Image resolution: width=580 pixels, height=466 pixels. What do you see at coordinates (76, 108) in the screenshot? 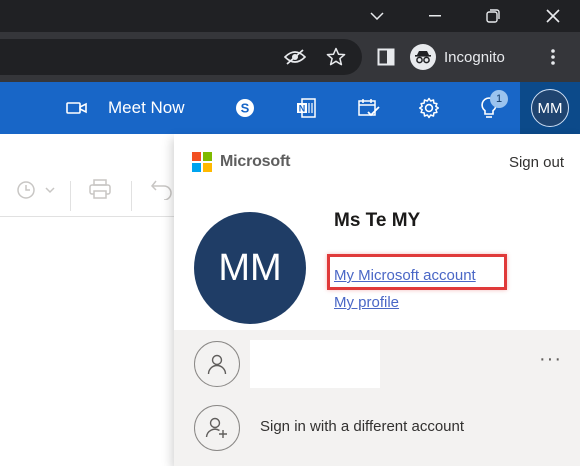
I see `video-camera-icon` at bounding box center [76, 108].